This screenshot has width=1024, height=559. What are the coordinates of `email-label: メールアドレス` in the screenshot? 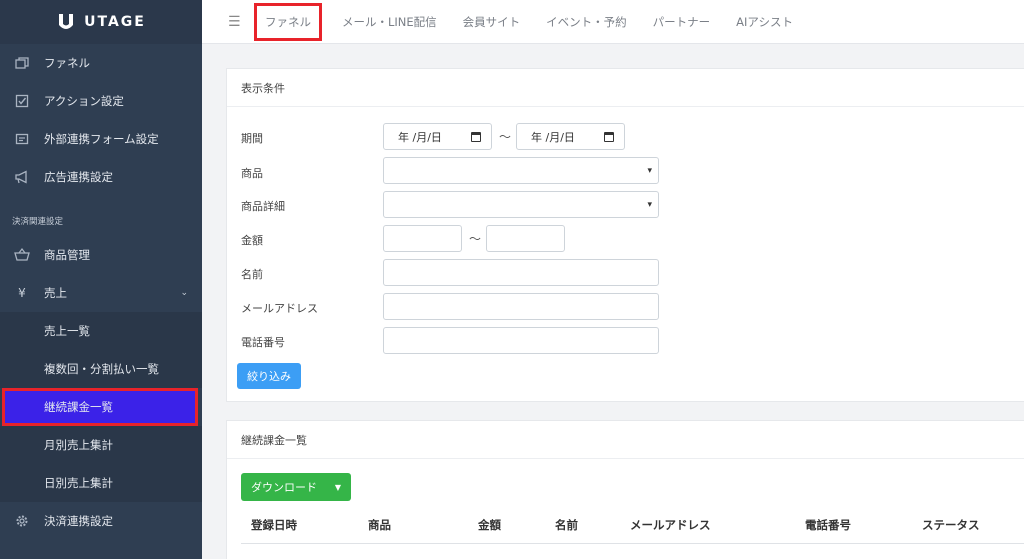 It's located at (279, 308).